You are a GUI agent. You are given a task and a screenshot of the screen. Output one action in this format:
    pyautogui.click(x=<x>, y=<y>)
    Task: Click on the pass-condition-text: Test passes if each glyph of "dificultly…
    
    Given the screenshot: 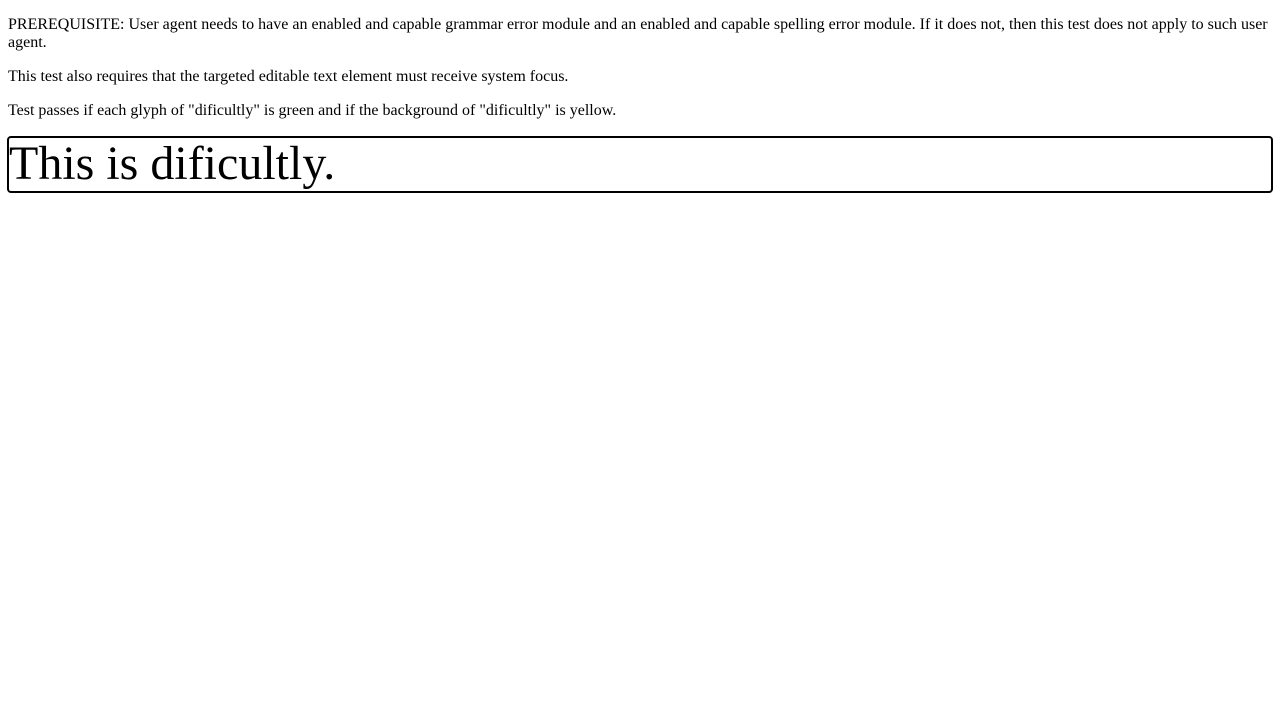 What is the action you would take?
    pyautogui.click(x=312, y=110)
    